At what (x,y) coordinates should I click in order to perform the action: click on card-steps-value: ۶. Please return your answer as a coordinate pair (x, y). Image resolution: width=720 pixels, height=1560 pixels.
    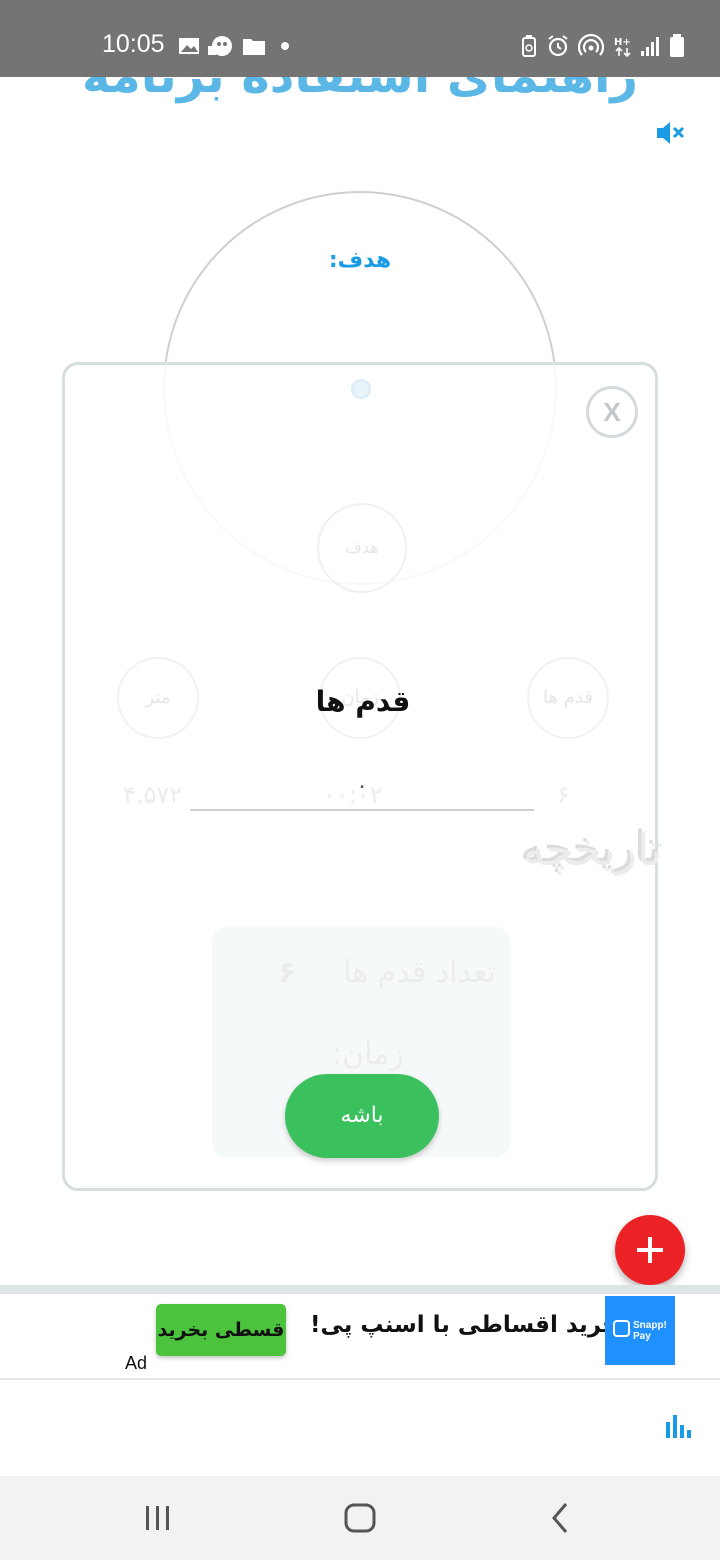
    Looking at the image, I should click on (287, 972).